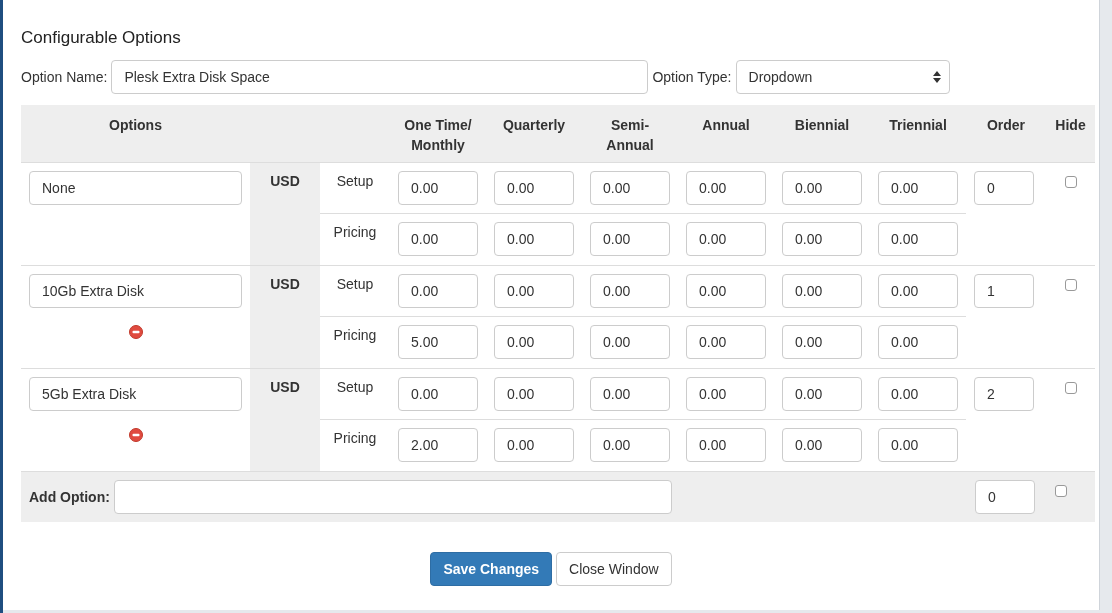 This screenshot has width=1112, height=613. I want to click on column-header: Biennial, so click(822, 125).